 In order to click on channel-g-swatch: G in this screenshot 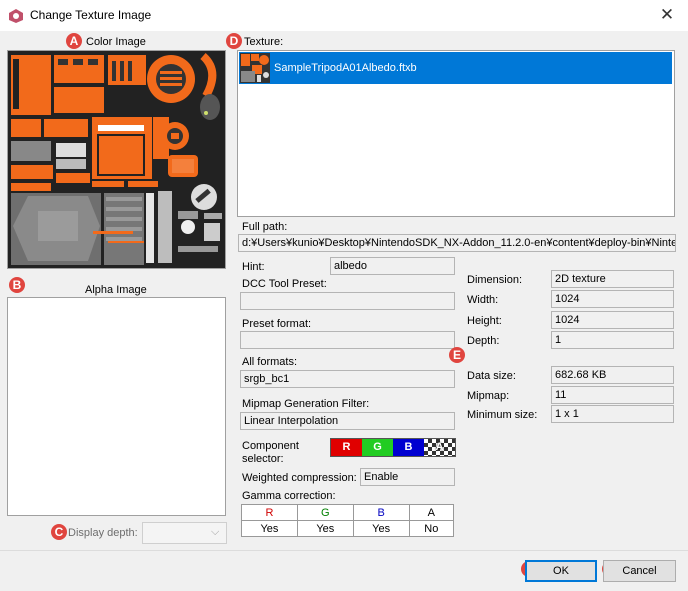, I will do `click(377, 447)`.